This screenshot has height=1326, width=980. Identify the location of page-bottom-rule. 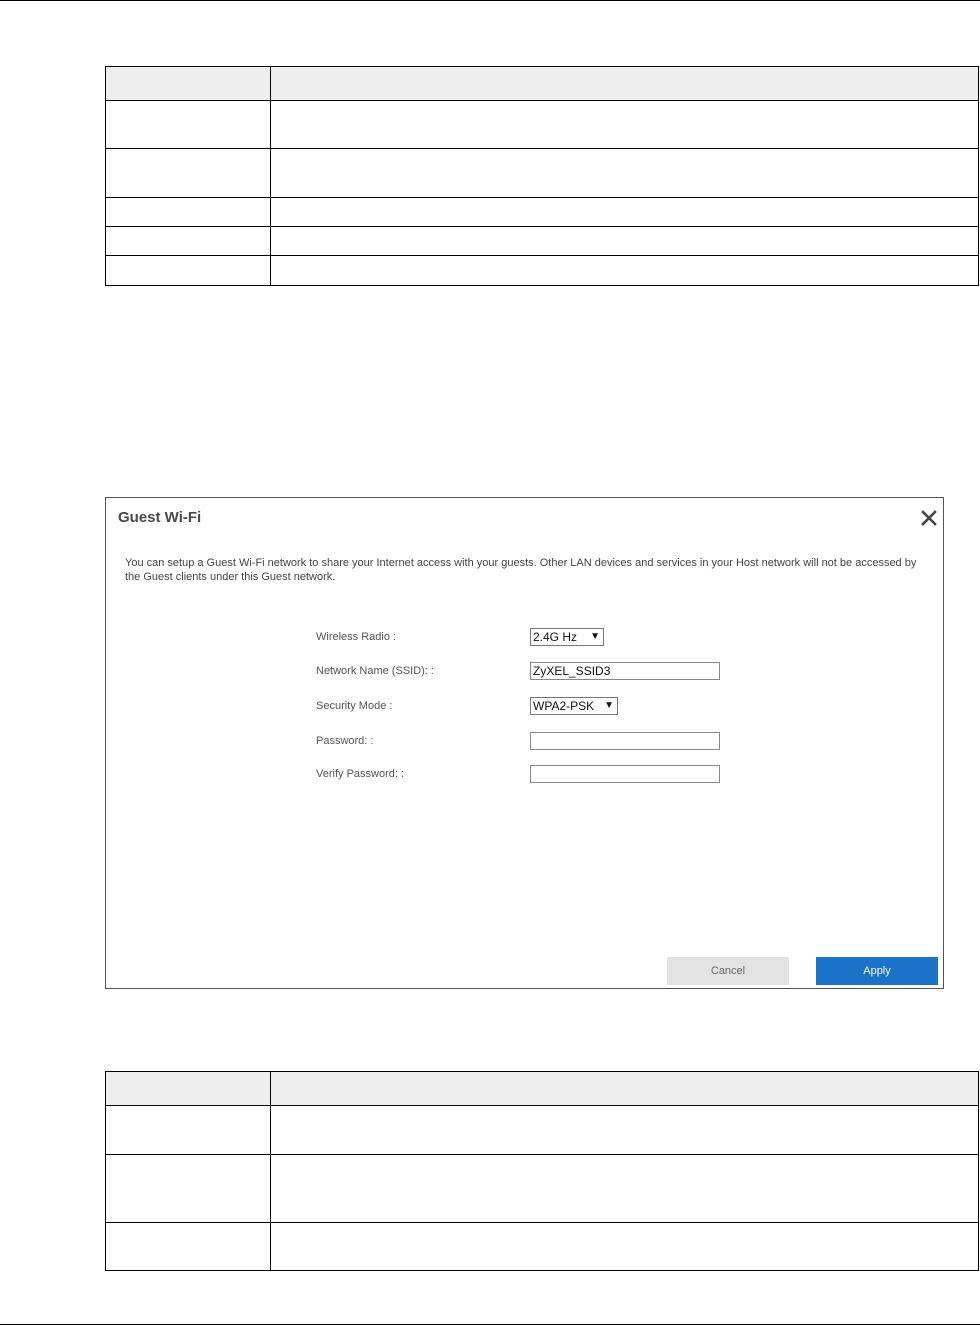
(490, 1324).